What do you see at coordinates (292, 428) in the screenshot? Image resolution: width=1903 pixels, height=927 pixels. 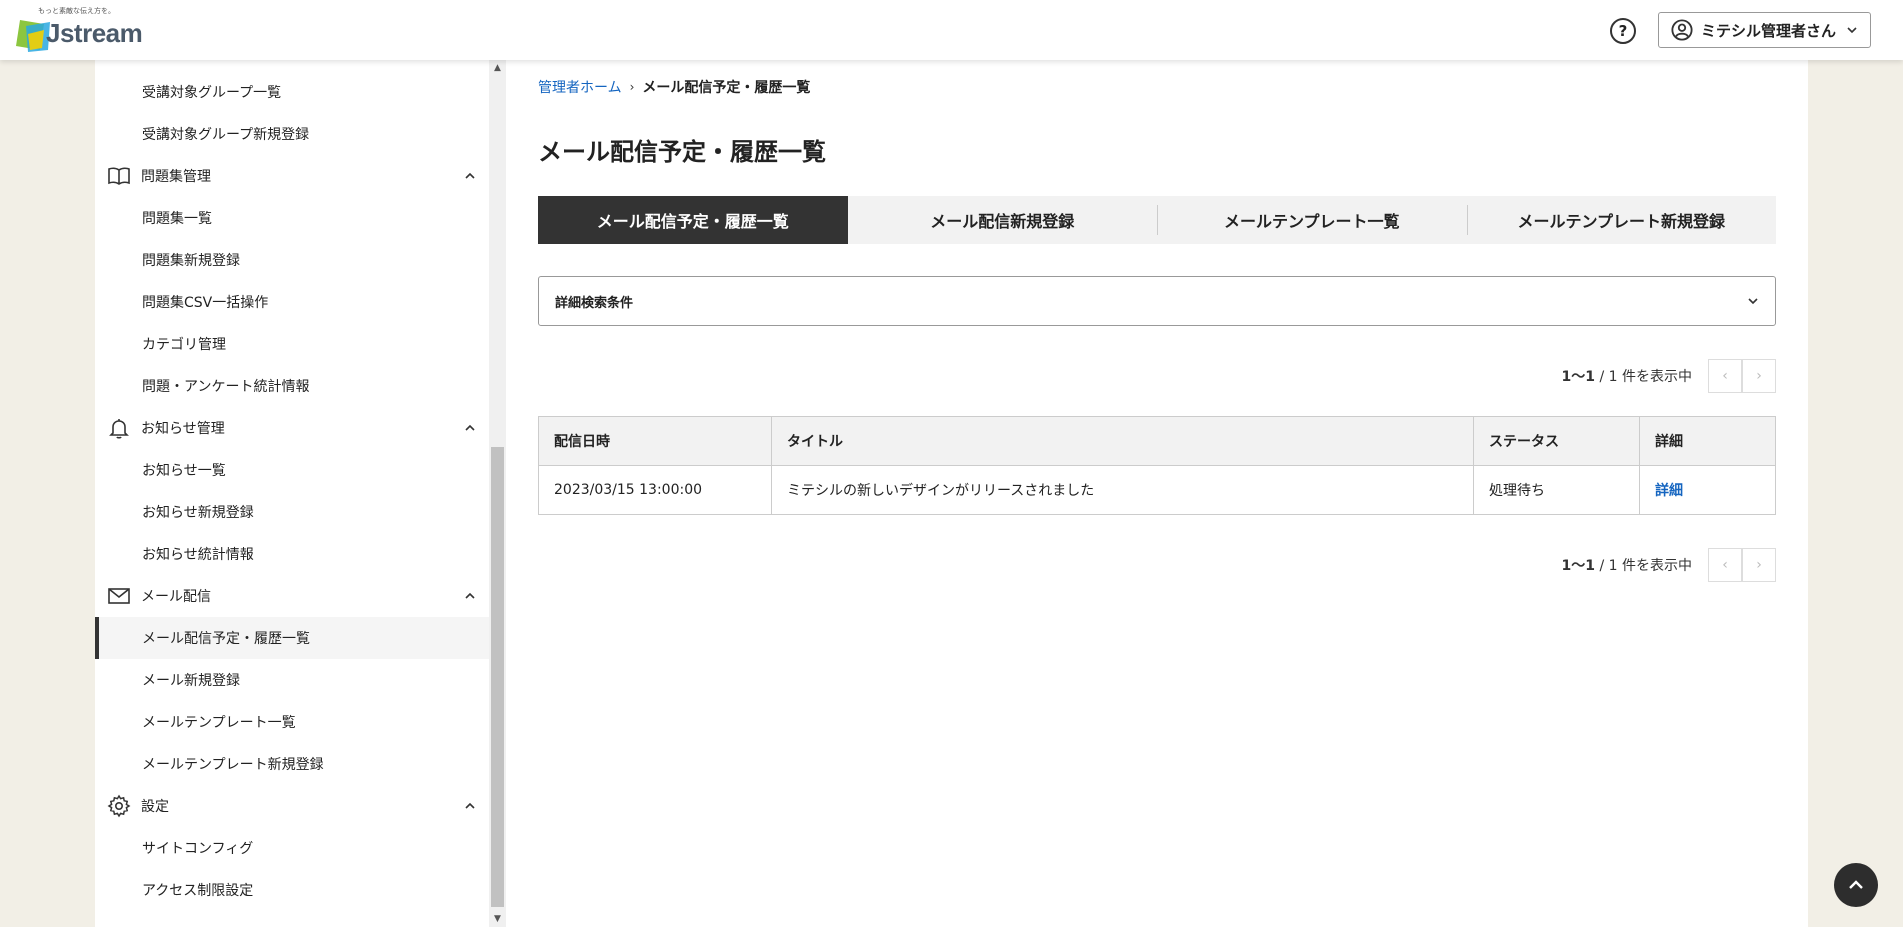 I see `sidebar-group-notices: お知らせ管理` at bounding box center [292, 428].